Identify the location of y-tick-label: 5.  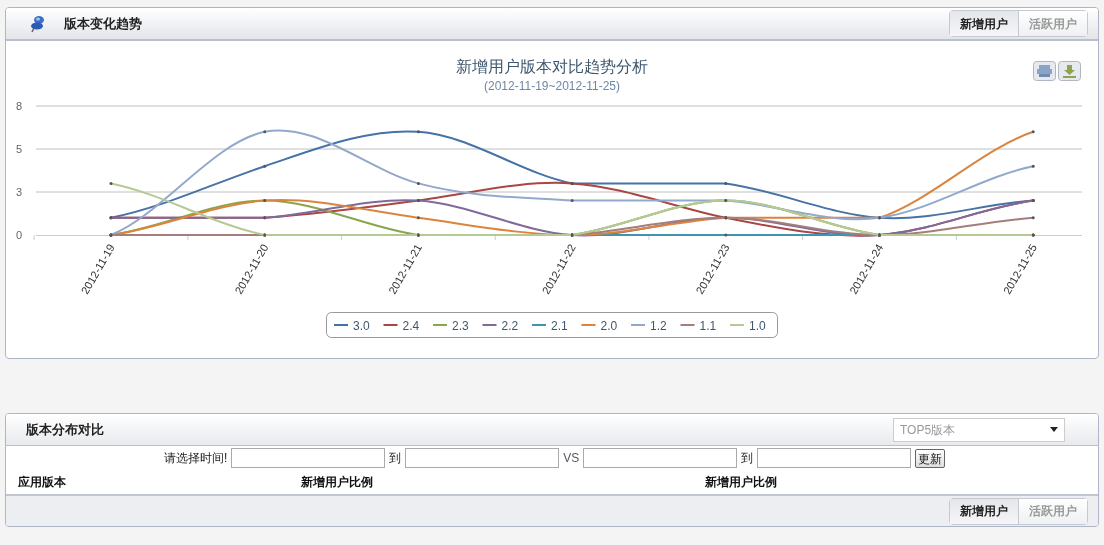
(19, 149).